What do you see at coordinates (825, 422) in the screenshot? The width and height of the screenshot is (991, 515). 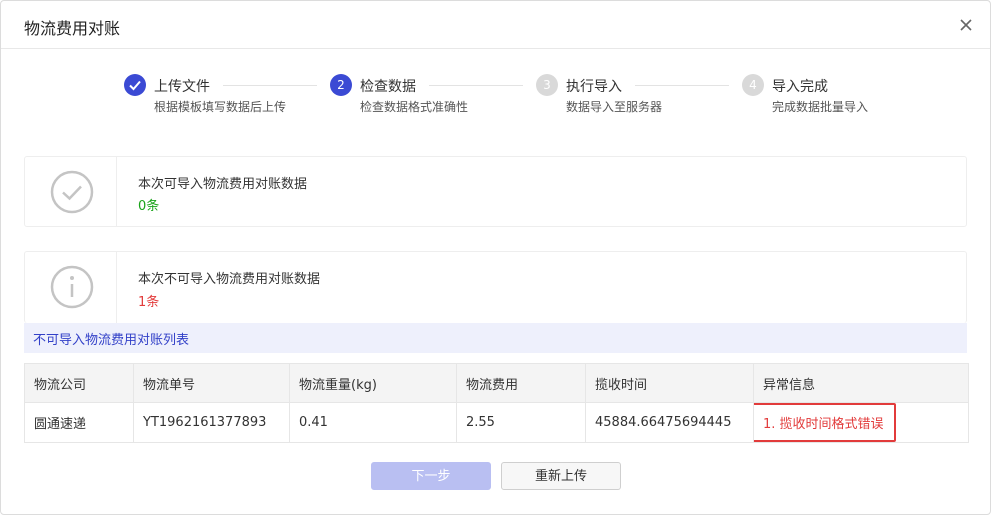 I see `error-message: 1. 揽收时间格式错误` at bounding box center [825, 422].